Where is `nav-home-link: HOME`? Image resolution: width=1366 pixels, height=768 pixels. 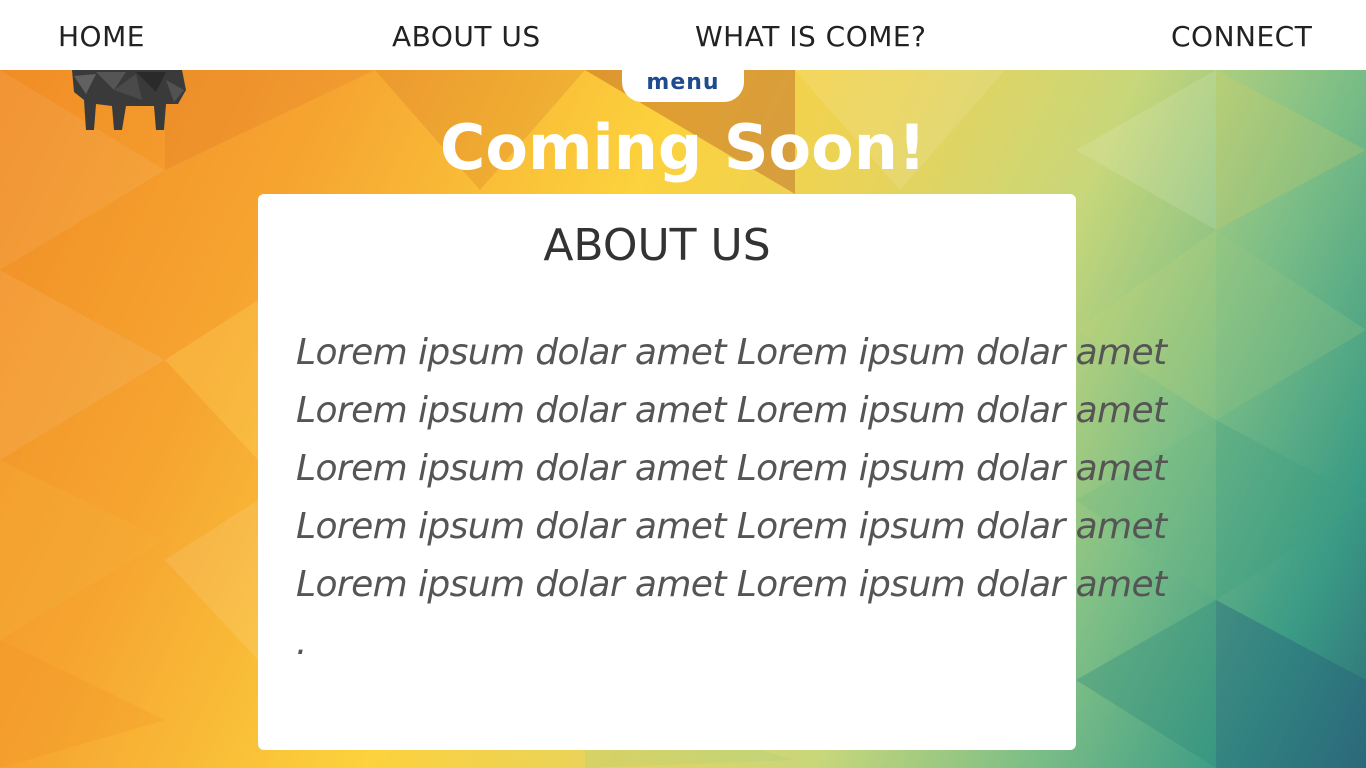
nav-home-link: HOME is located at coordinates (101, 37).